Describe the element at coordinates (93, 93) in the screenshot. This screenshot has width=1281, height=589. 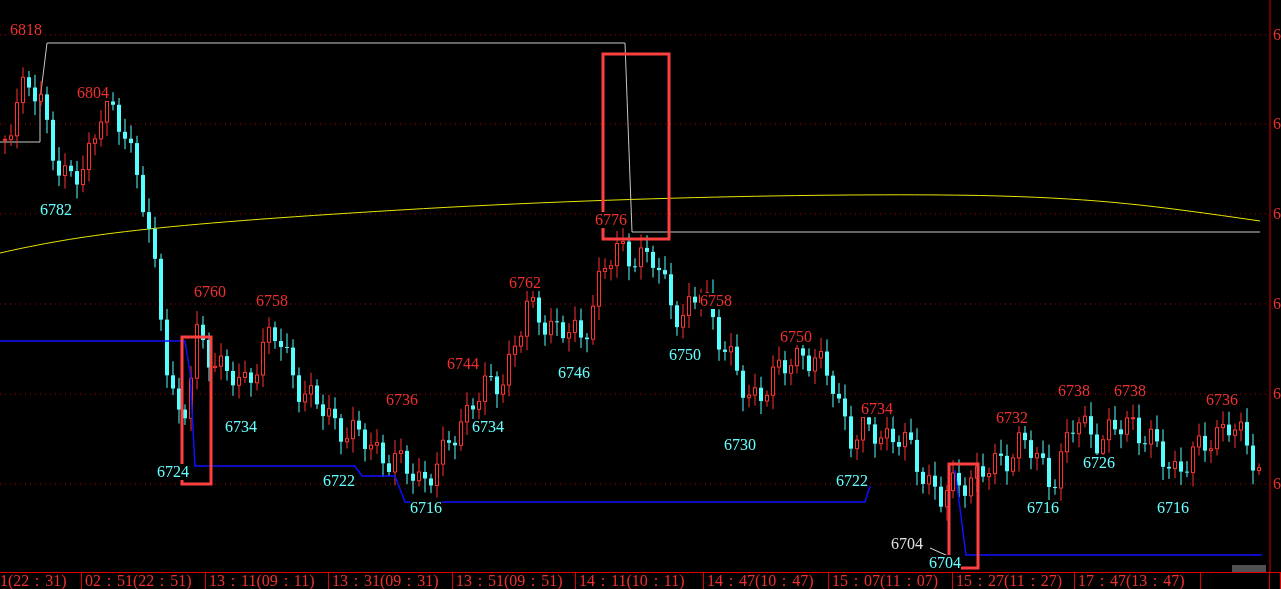
I see `price-label: 6804` at that location.